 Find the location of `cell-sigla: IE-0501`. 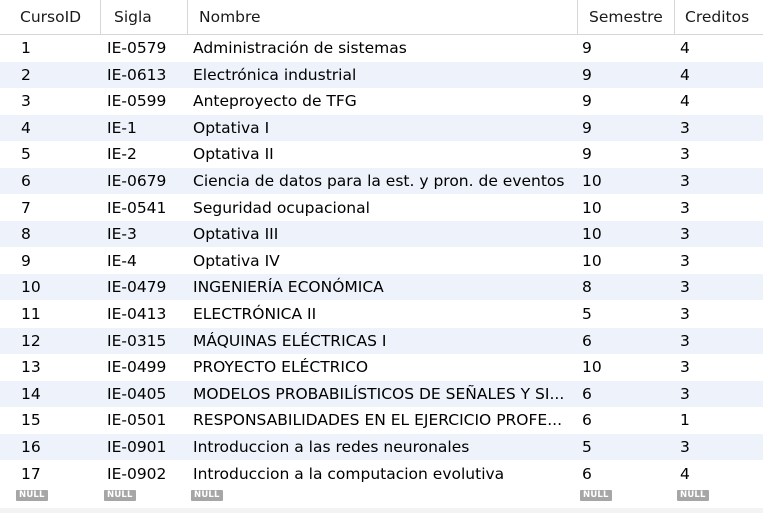

cell-sigla: IE-0501 is located at coordinates (136, 420).